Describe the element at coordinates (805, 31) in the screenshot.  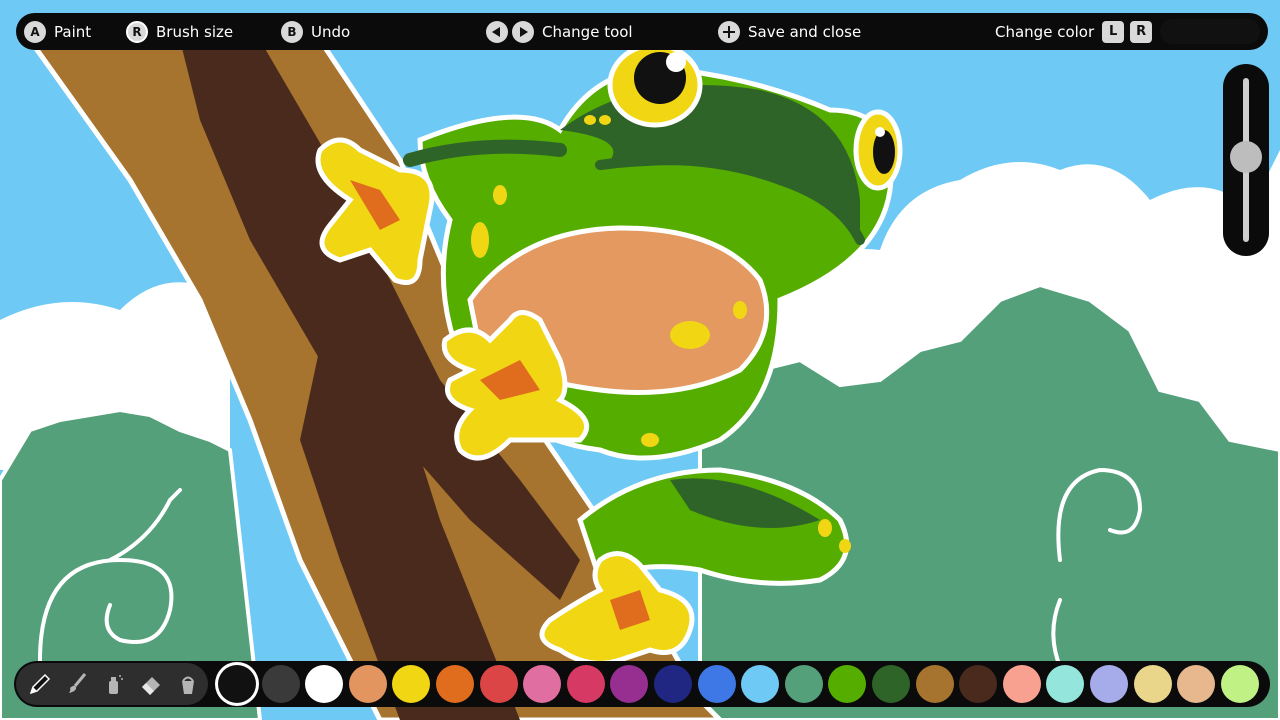
I see `save-close-label: Save and close` at that location.